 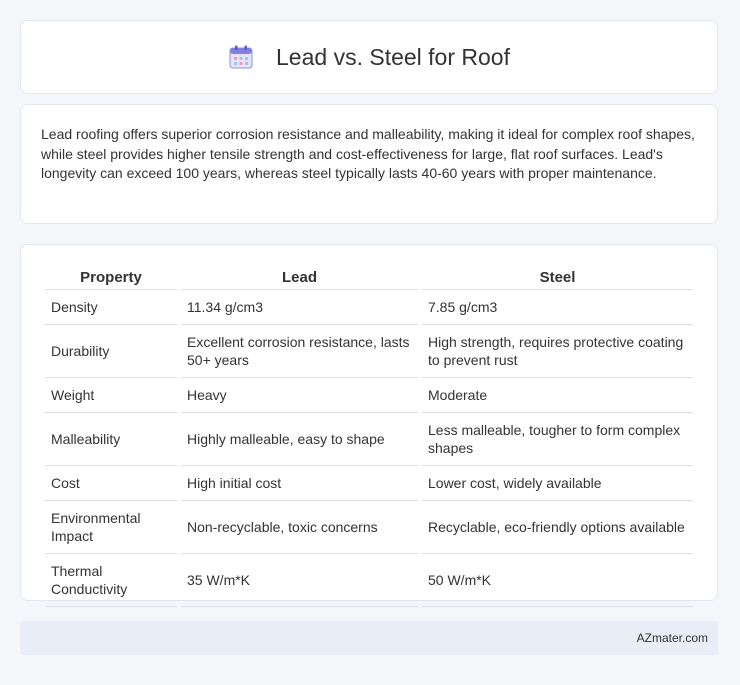 What do you see at coordinates (299, 580) in the screenshot?
I see `row-lead-value: 35 W/m*K` at bounding box center [299, 580].